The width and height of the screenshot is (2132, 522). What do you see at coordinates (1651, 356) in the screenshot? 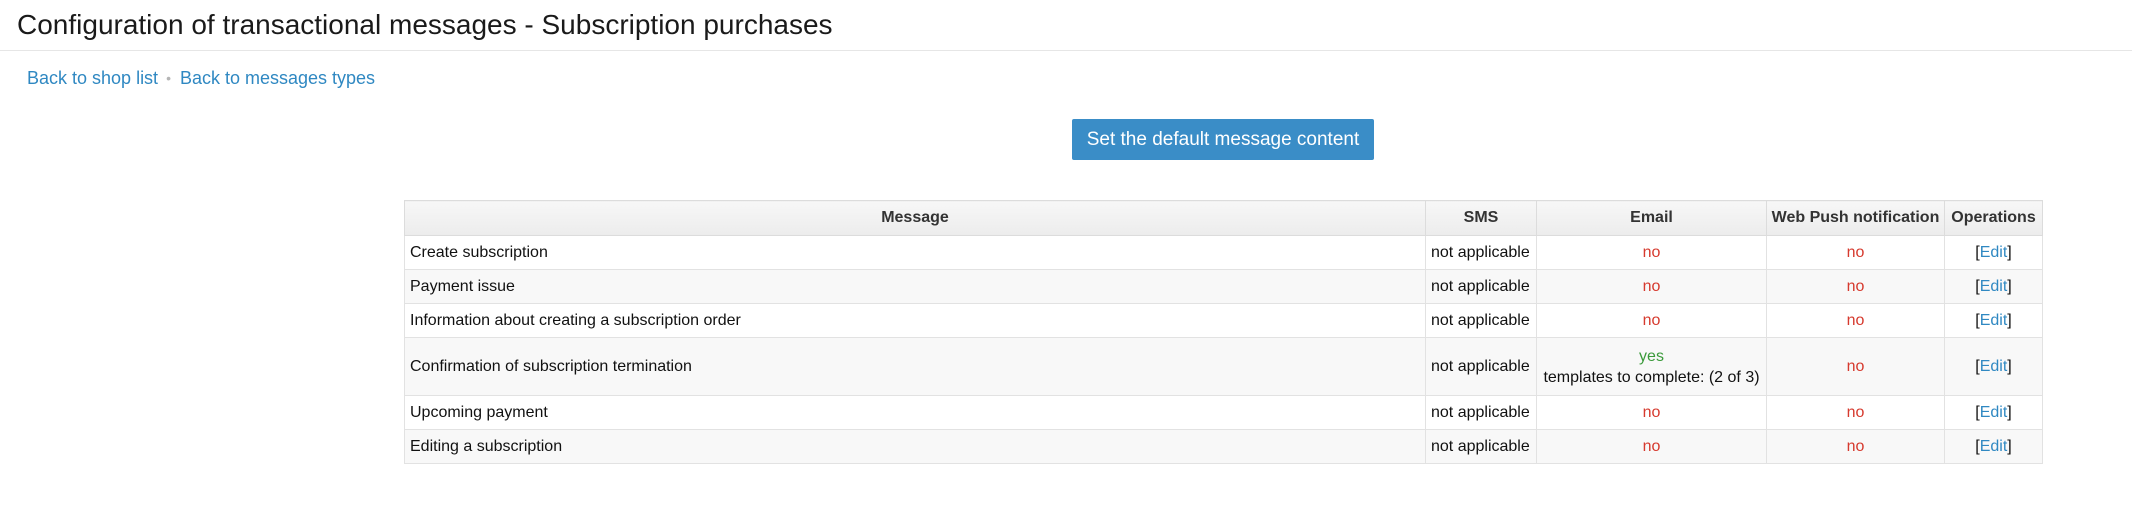
I see `email-status: yes` at bounding box center [1651, 356].